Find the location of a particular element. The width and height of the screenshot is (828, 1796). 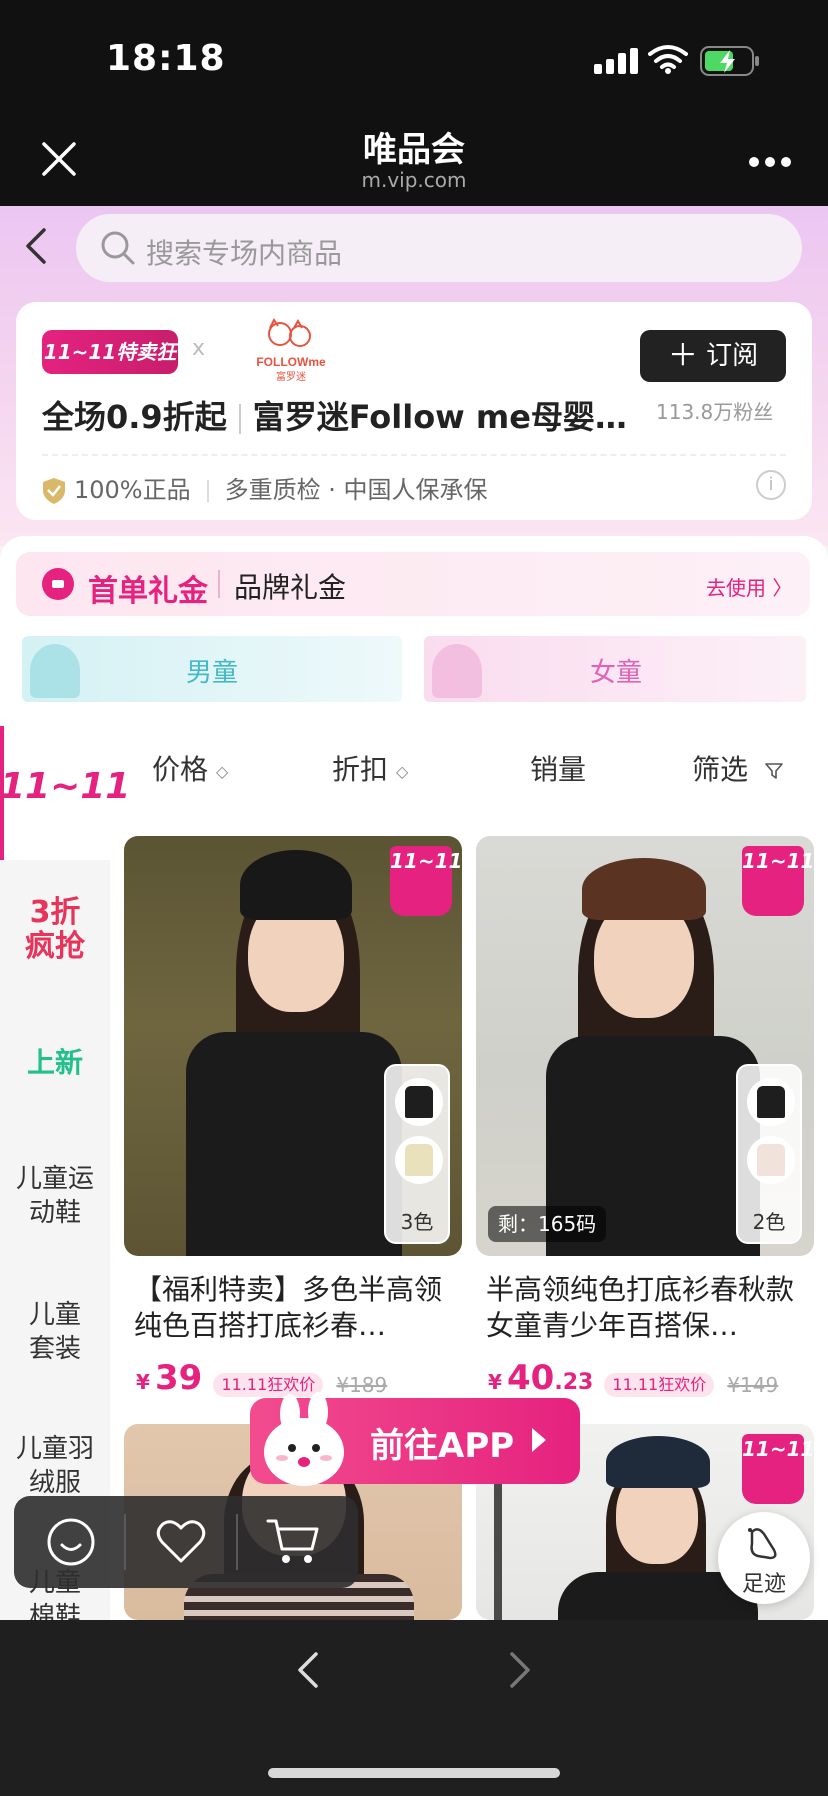

color-swatches: 2色 is located at coordinates (769, 1154).